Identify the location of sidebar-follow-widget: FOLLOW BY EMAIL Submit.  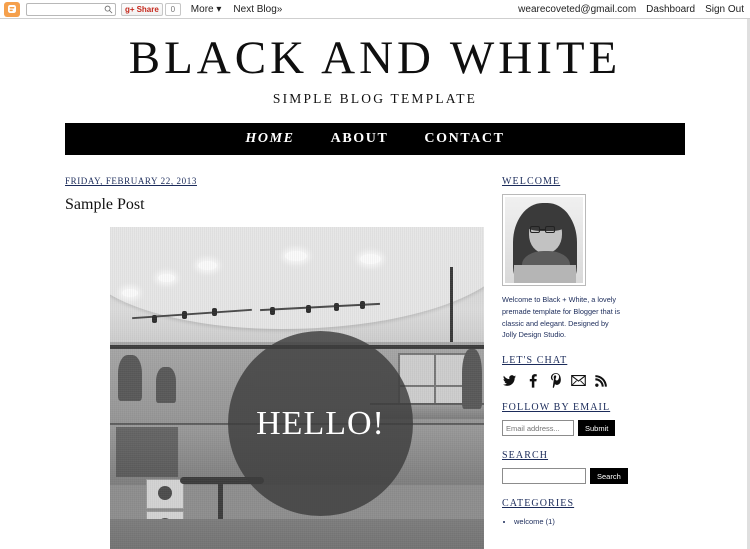
(562, 419).